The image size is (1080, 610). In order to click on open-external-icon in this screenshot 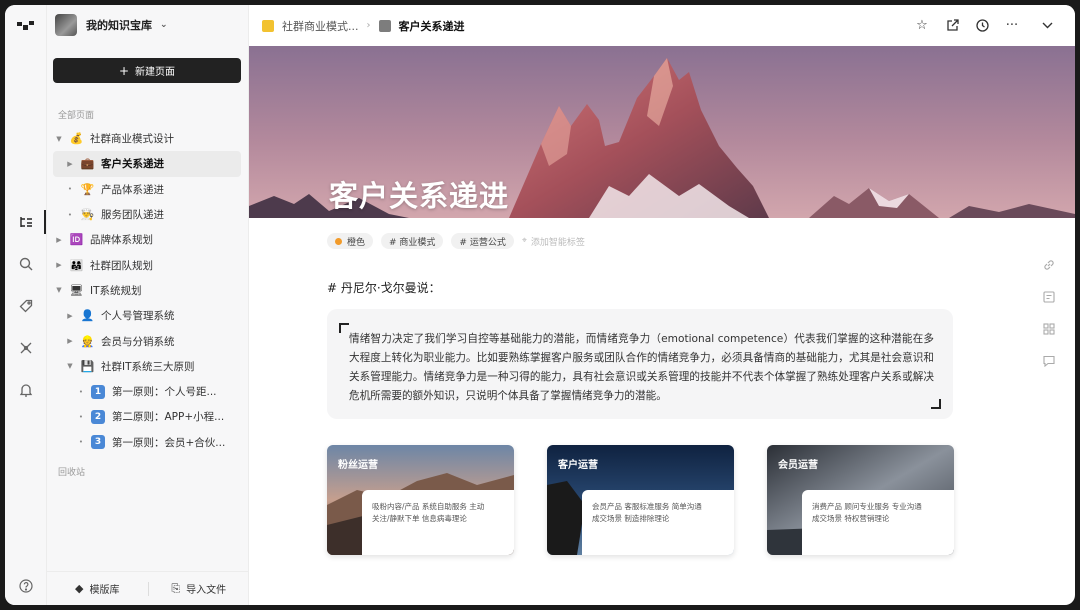, I will do `click(952, 25)`.